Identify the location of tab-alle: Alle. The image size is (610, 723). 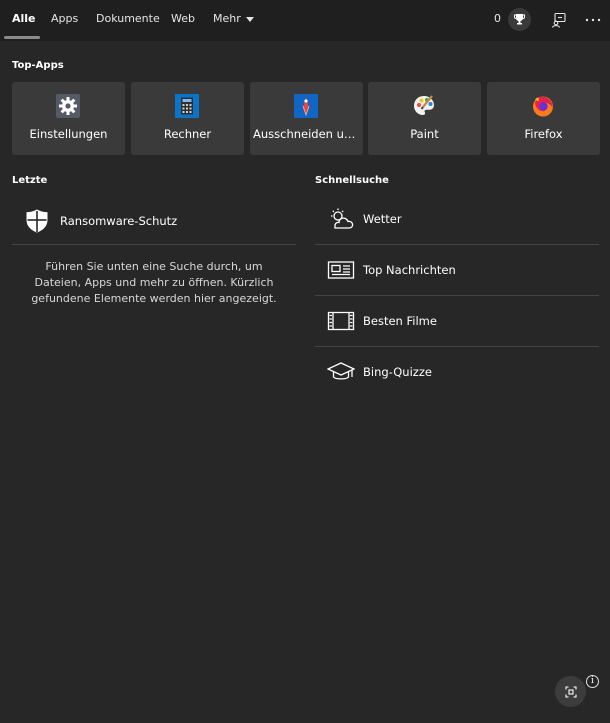
(24, 18).